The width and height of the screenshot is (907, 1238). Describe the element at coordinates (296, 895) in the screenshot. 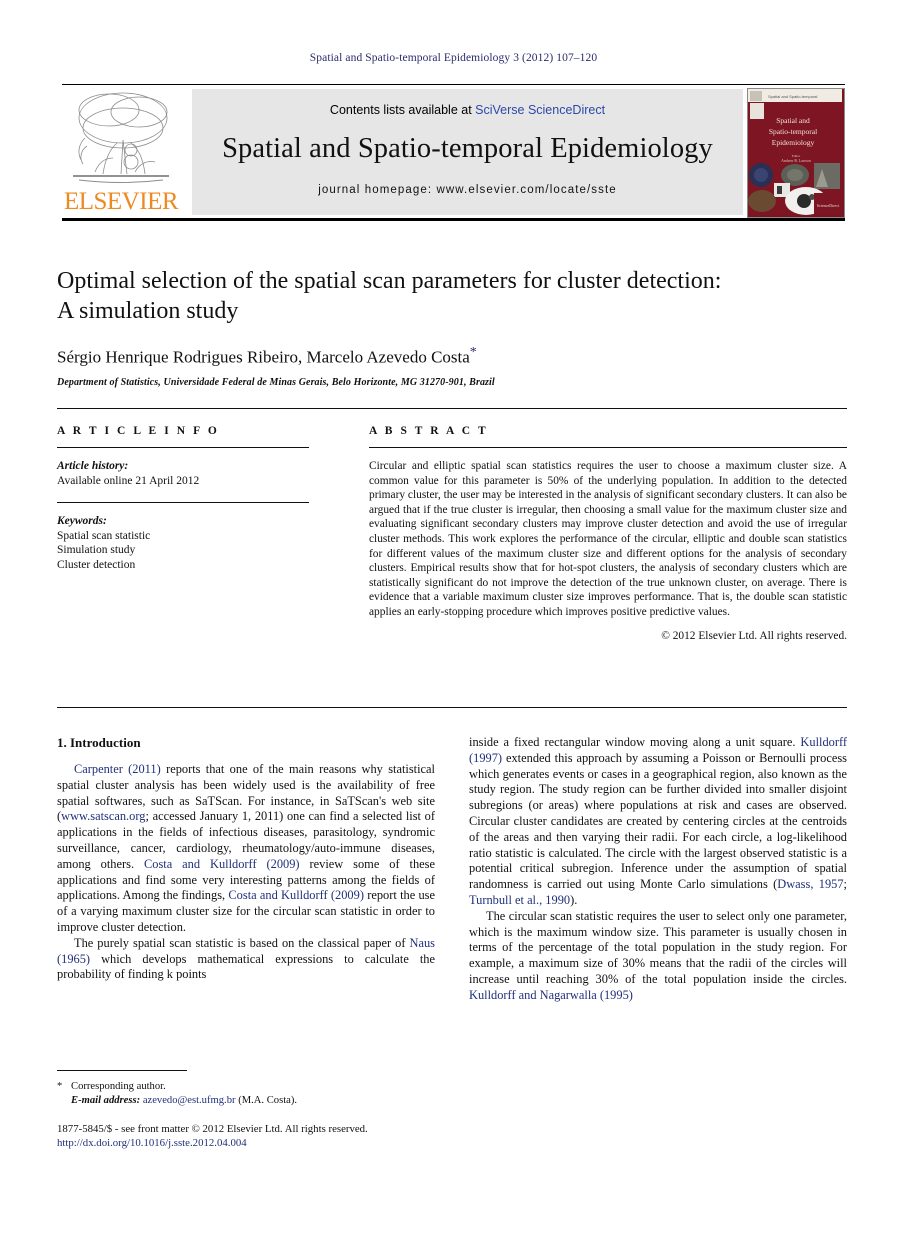

I see `citation-costa-kulldorff-2009-b: Costa and Kulldorff (2009)` at that location.